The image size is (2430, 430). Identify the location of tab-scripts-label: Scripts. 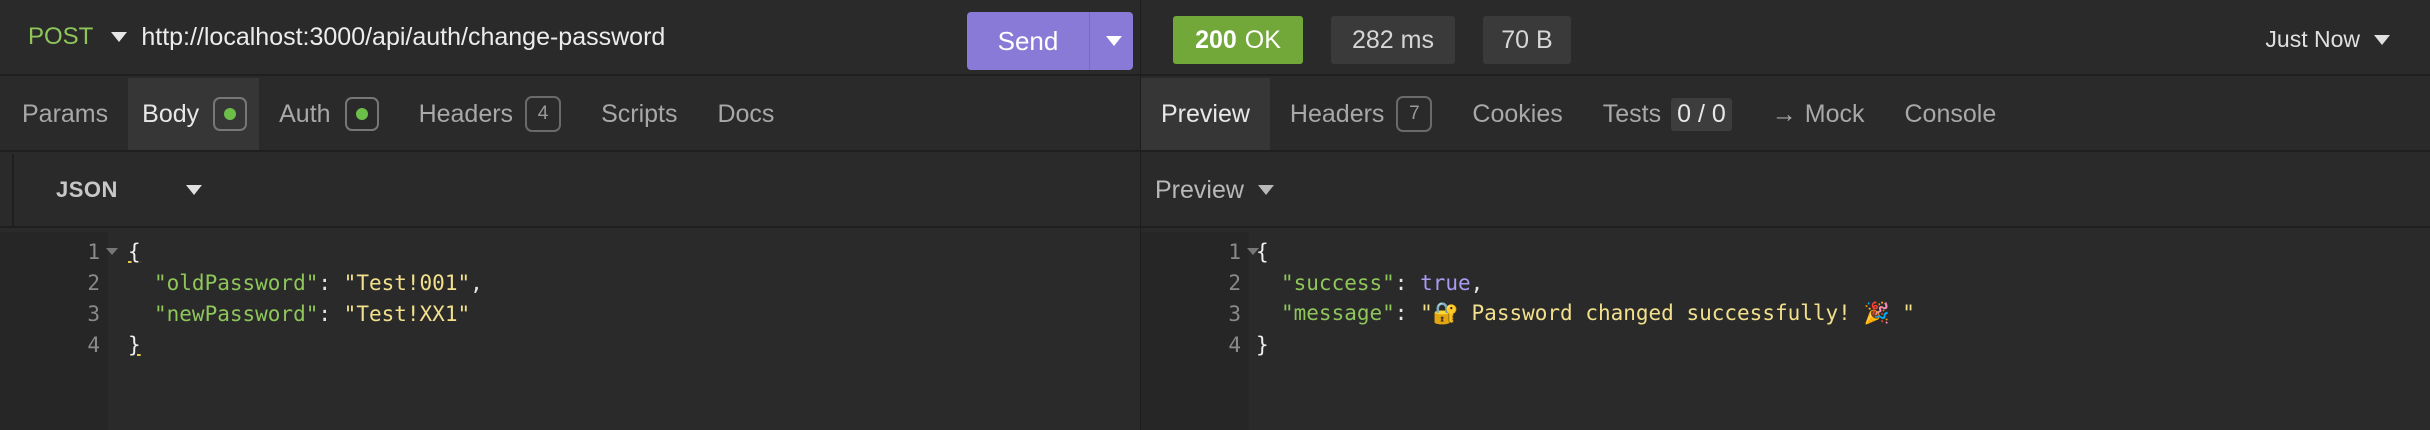
(639, 113).